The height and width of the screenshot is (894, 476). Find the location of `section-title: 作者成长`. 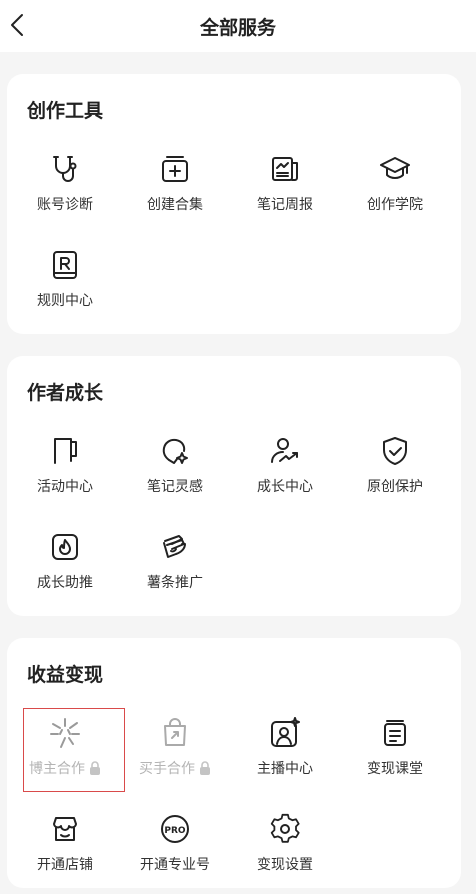

section-title: 作者成长 is located at coordinates (65, 393).